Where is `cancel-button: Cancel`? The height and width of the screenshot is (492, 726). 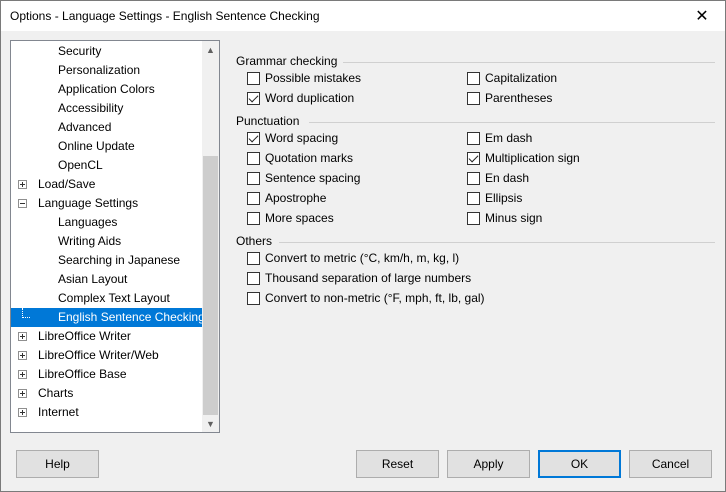
cancel-button: Cancel is located at coordinates (670, 464).